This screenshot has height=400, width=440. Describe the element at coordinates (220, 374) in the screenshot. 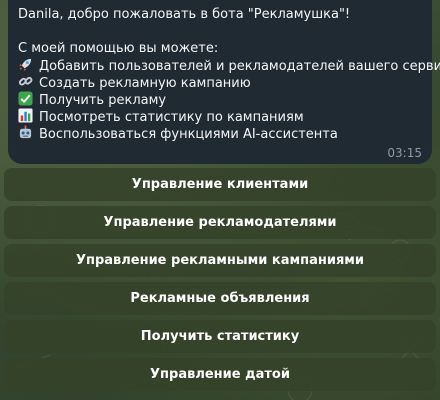

I see `manage-date-button: Управление датой` at that location.